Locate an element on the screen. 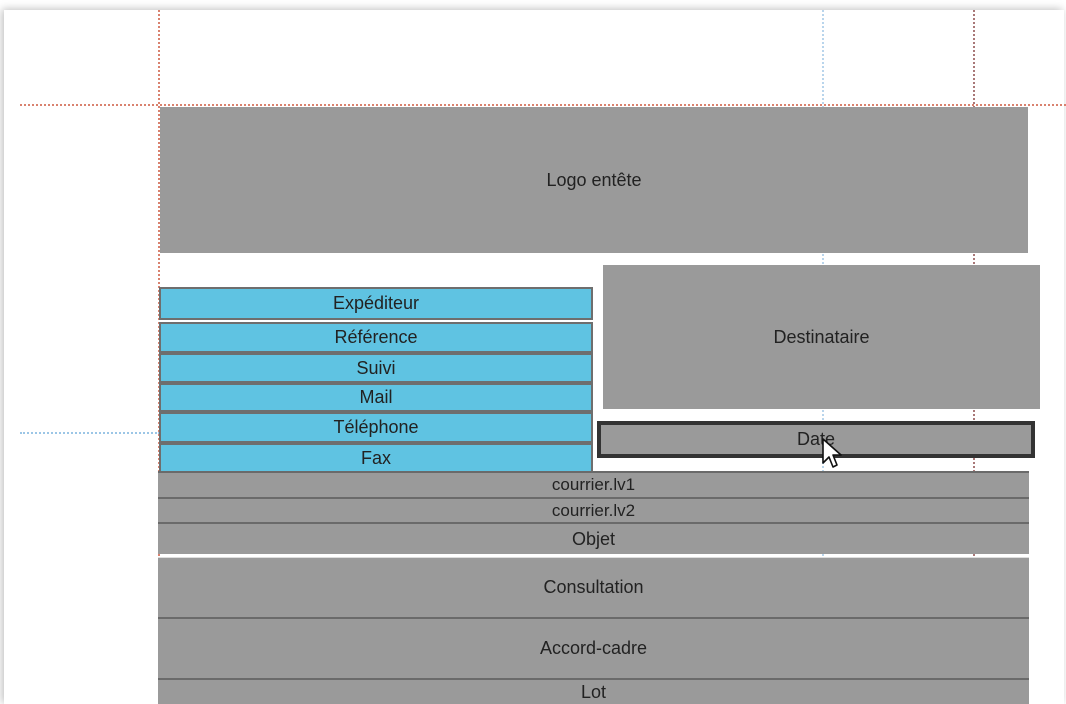 This screenshot has height=704, width=1066. body-row-lot: Lot is located at coordinates (593, 691).